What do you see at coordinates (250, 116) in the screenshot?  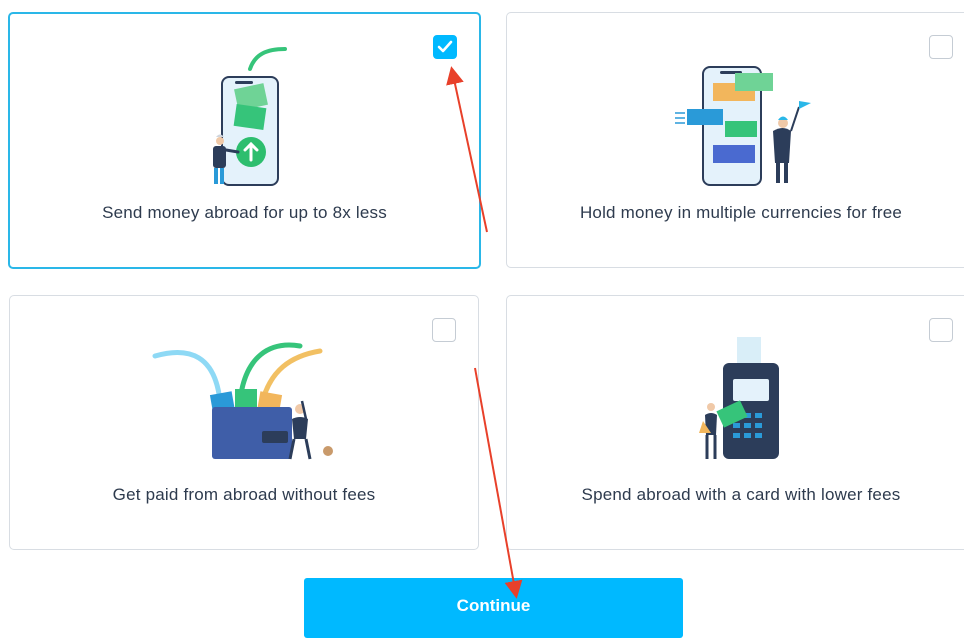 I see `send-money-illustration` at bounding box center [250, 116].